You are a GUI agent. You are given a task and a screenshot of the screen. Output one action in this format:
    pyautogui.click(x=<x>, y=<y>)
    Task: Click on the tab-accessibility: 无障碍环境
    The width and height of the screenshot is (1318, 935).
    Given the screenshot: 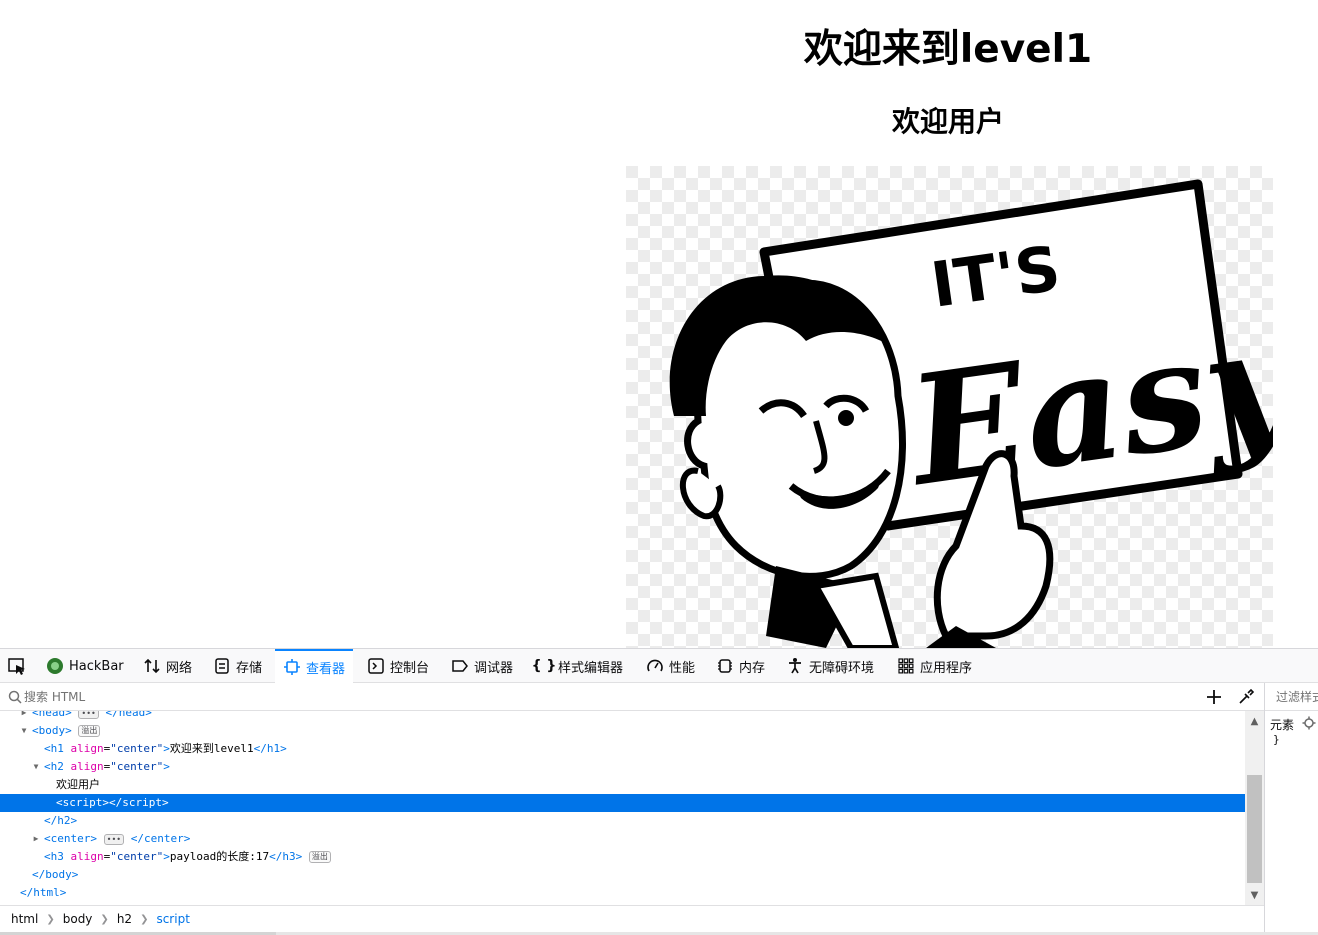 What is the action you would take?
    pyautogui.click(x=830, y=666)
    